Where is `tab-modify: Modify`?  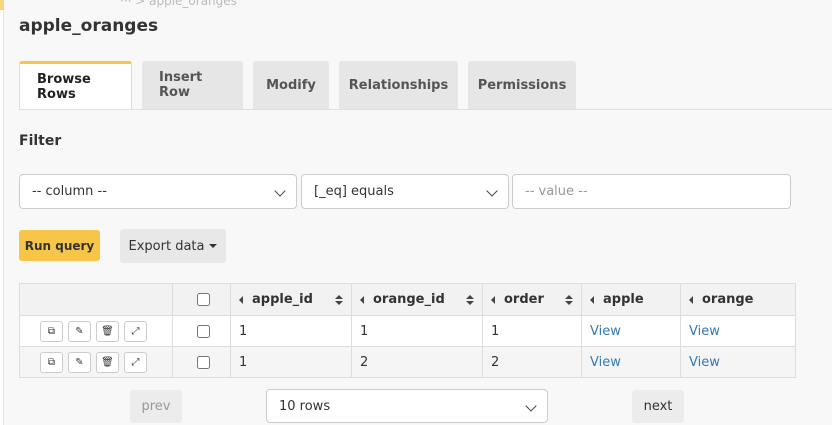 tab-modify: Modify is located at coordinates (291, 85).